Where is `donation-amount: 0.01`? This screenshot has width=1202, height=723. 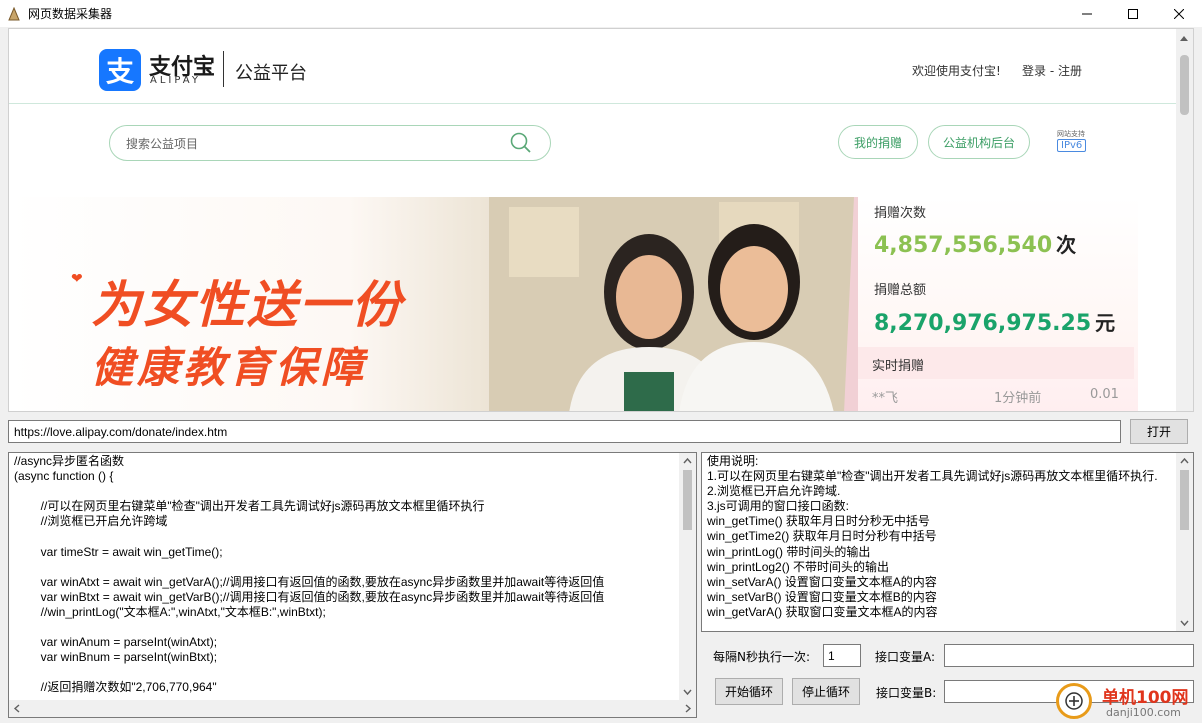 donation-amount: 0.01 is located at coordinates (1104, 394).